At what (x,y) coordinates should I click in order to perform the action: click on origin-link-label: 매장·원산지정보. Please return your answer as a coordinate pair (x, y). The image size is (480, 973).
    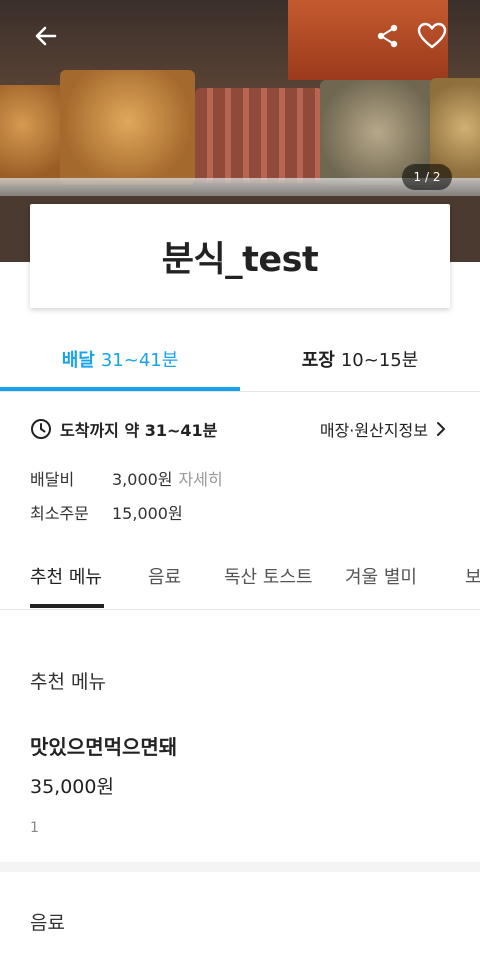
    Looking at the image, I should click on (373, 430).